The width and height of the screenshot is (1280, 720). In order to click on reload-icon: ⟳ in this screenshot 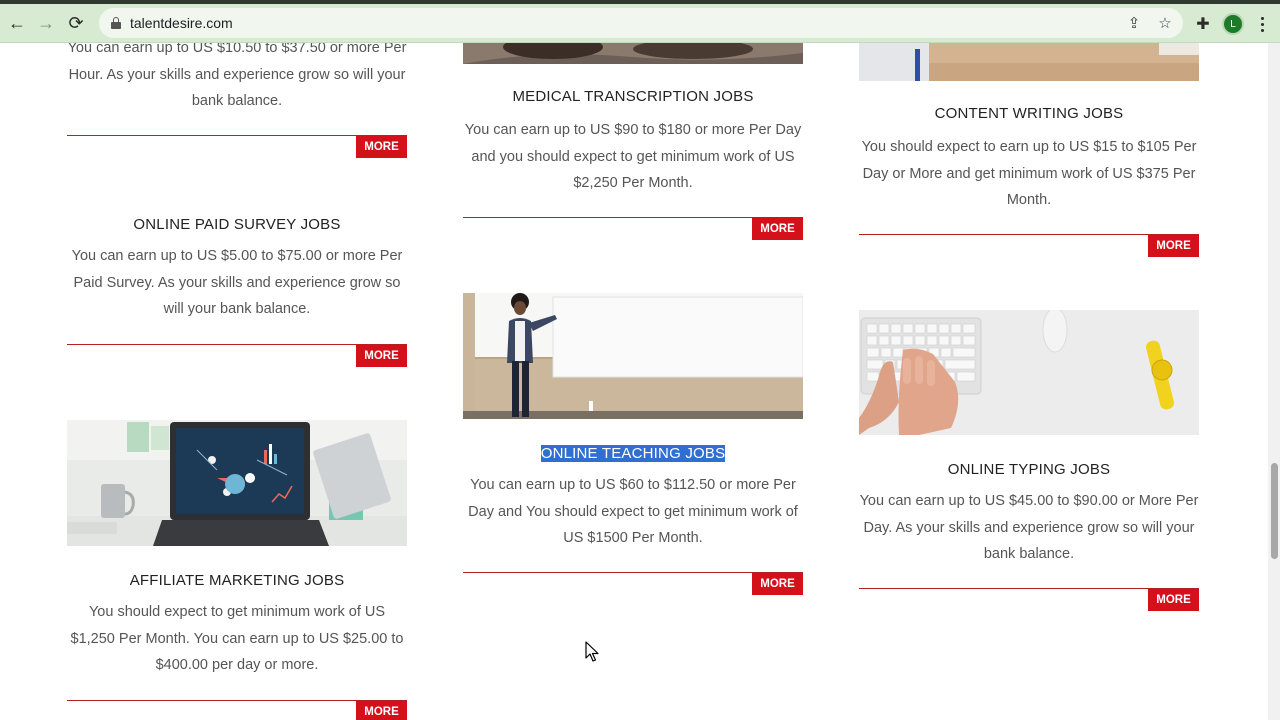, I will do `click(76, 22)`.